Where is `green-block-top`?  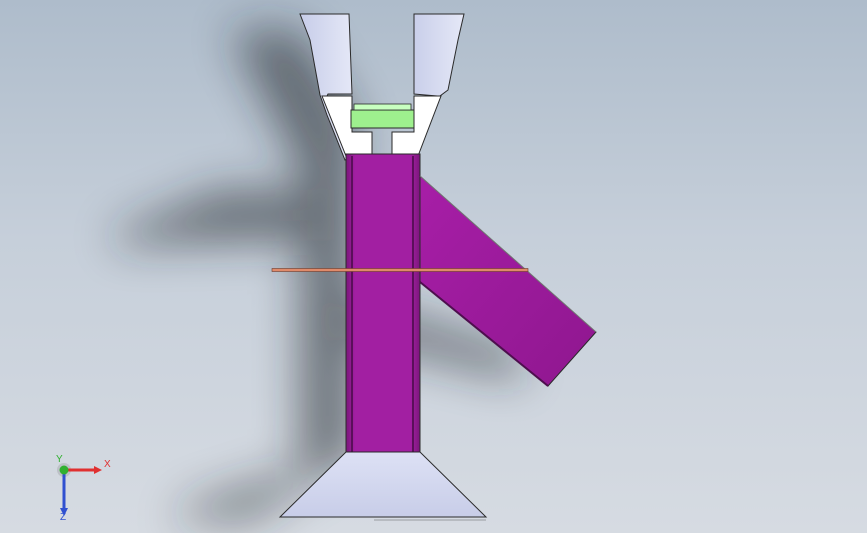 green-block-top is located at coordinates (382, 107).